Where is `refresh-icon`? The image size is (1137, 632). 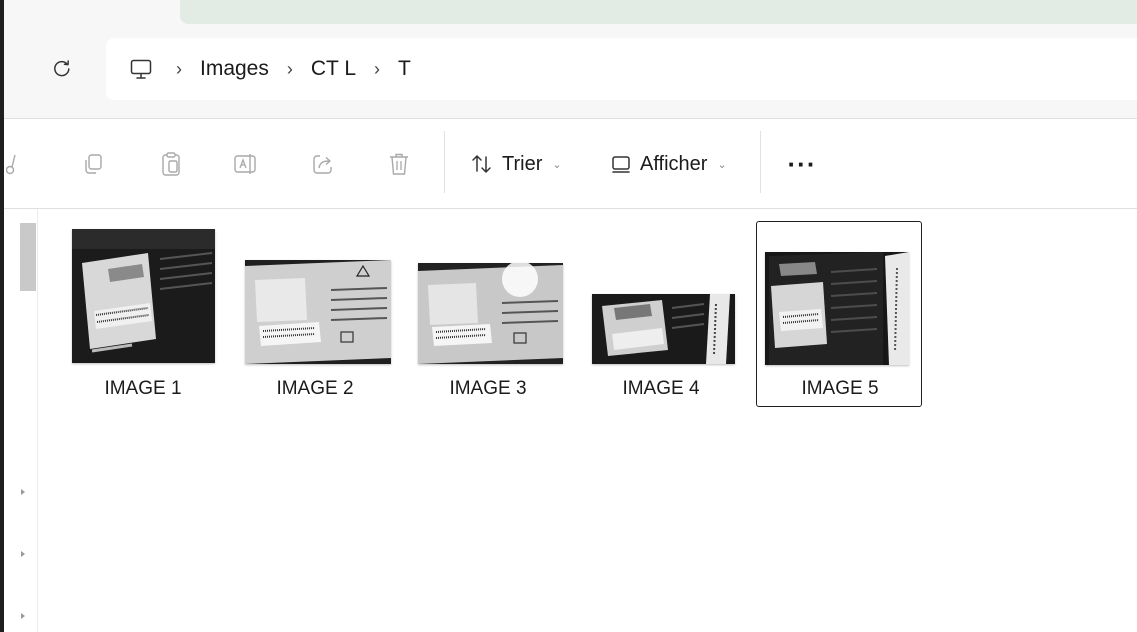 refresh-icon is located at coordinates (62, 68).